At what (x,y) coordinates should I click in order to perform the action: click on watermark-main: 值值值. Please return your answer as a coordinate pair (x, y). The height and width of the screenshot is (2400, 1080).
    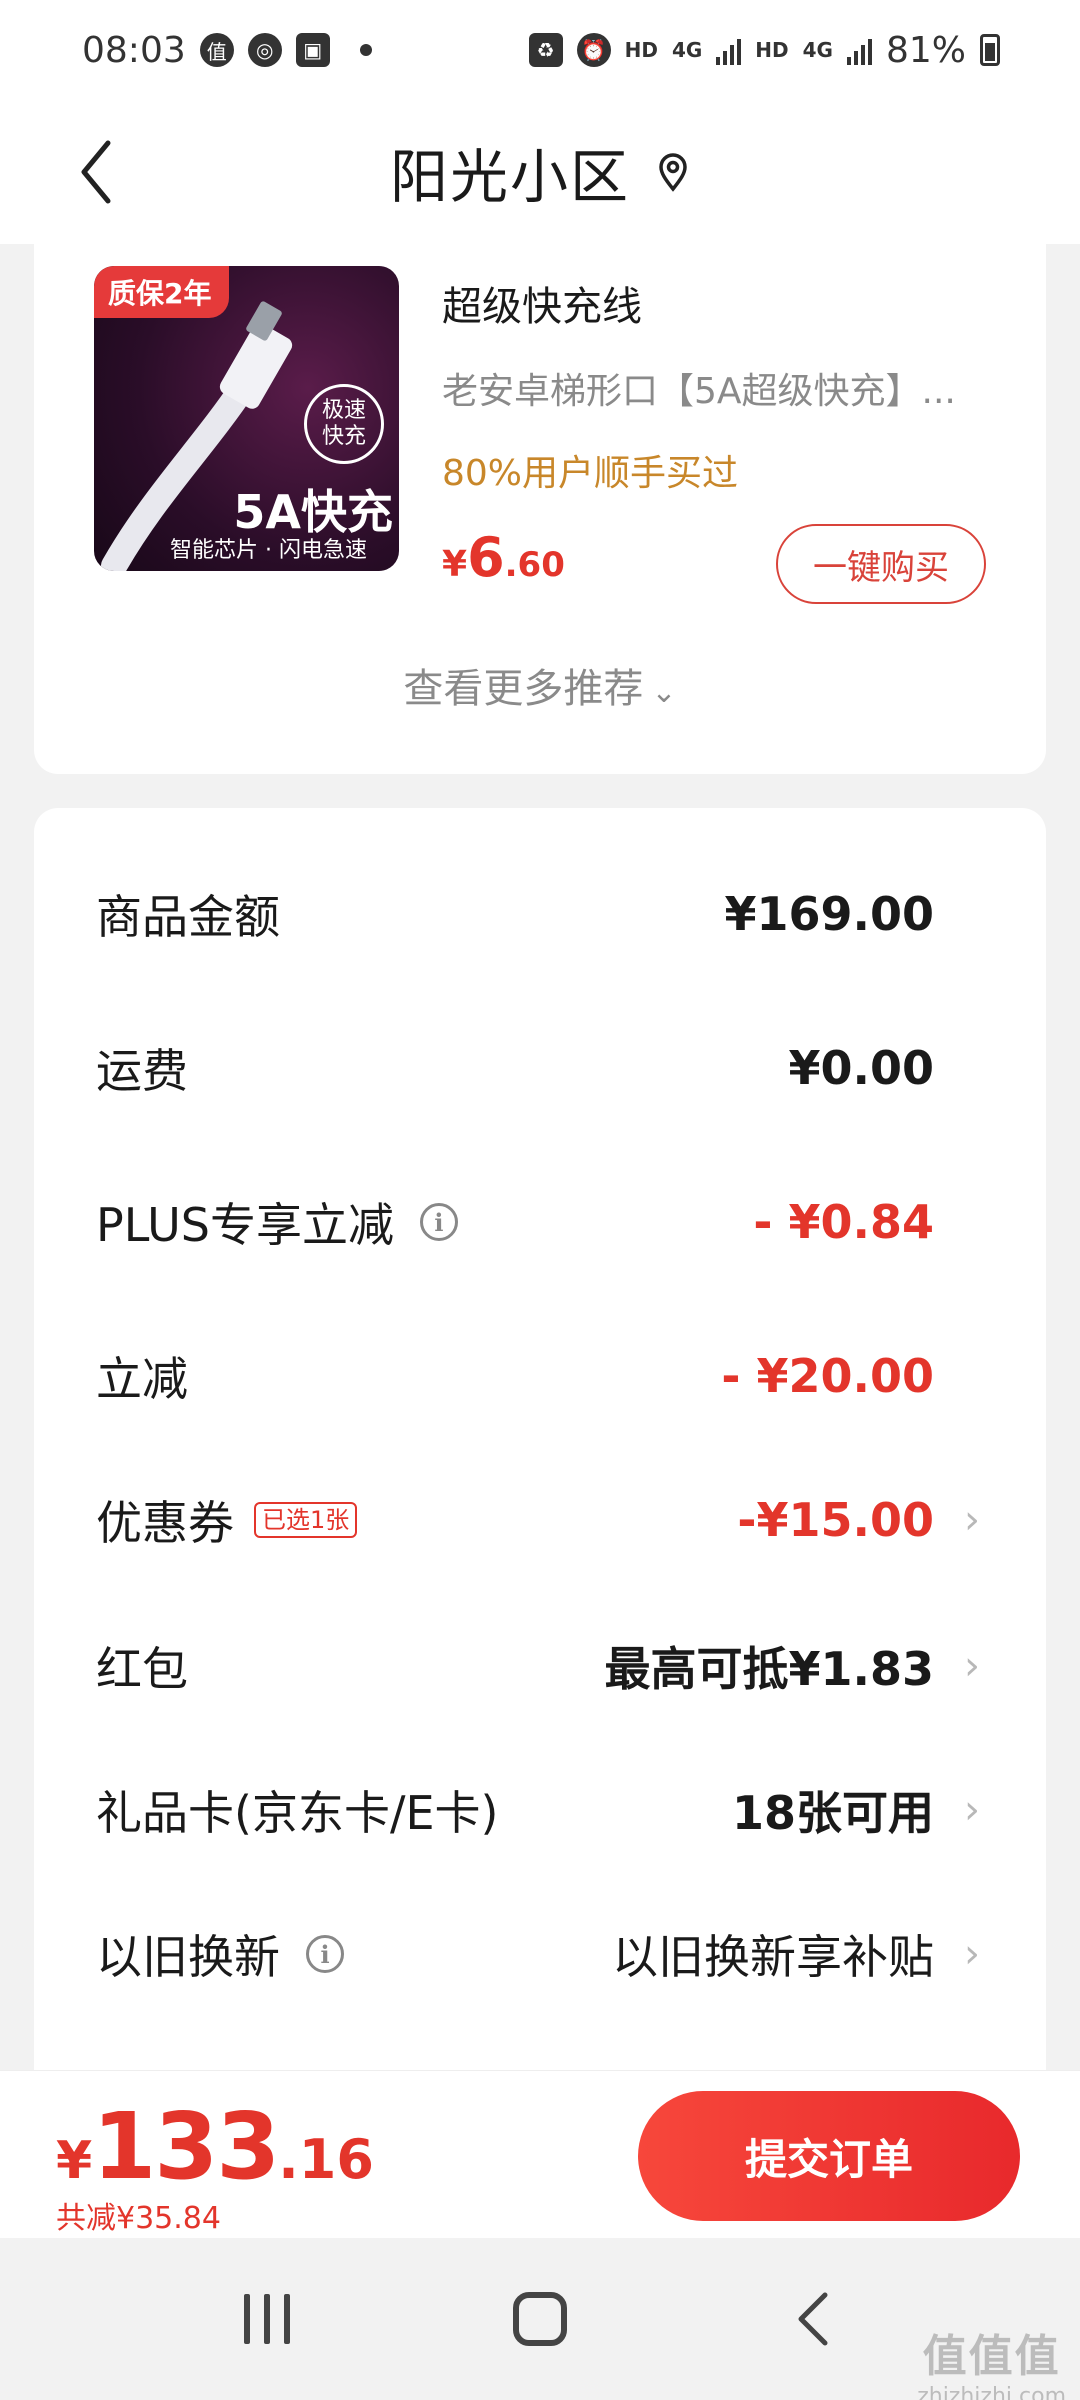
    Looking at the image, I should click on (991, 2356).